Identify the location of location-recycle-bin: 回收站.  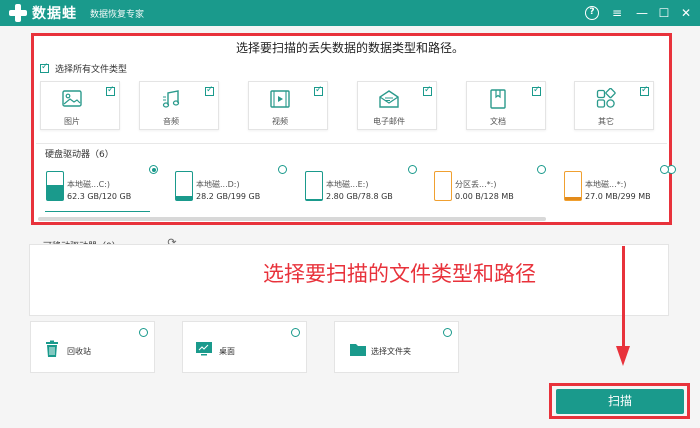
(92, 347).